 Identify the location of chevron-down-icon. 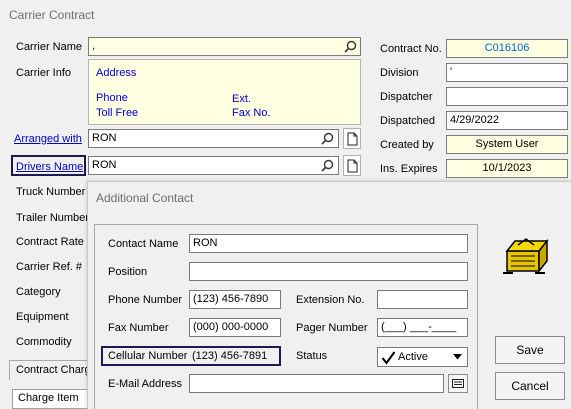
(457, 357).